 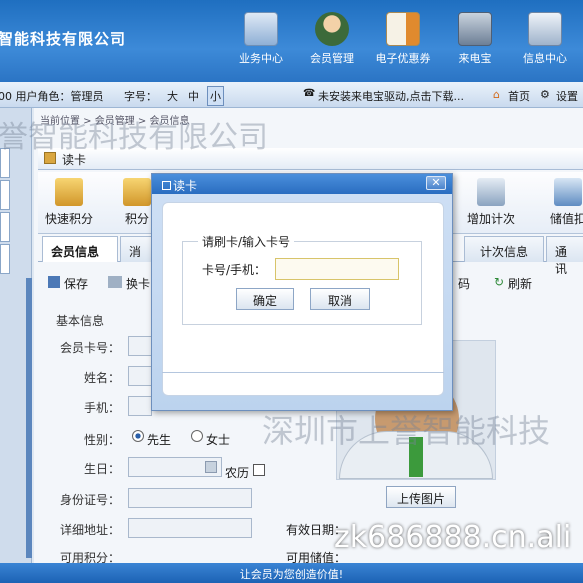 I want to click on gender-male-label: 先生, so click(x=159, y=440).